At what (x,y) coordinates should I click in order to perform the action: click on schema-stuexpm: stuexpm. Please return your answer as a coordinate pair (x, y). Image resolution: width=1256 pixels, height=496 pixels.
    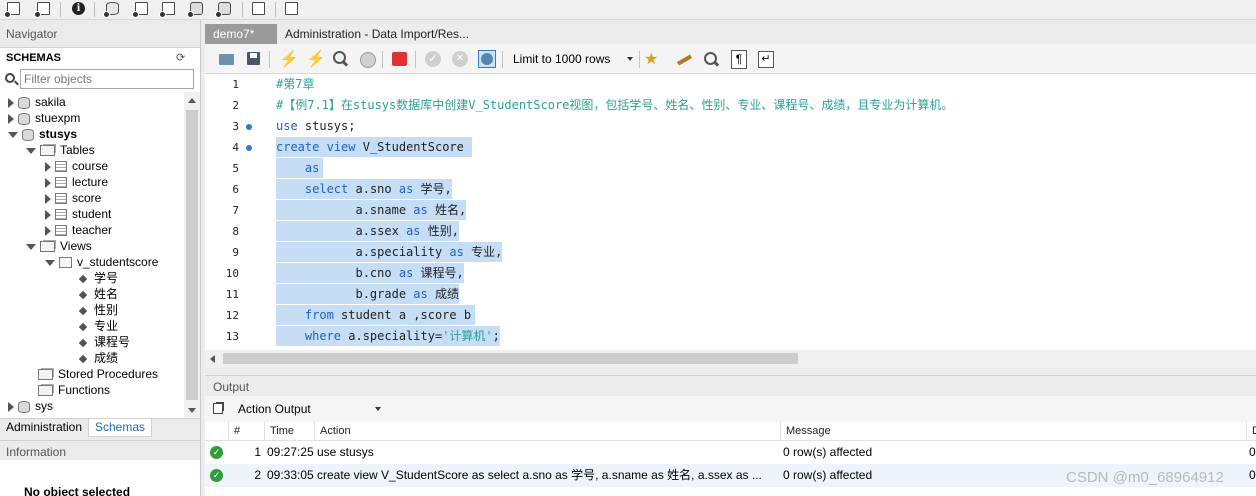
    Looking at the image, I should click on (44, 118).